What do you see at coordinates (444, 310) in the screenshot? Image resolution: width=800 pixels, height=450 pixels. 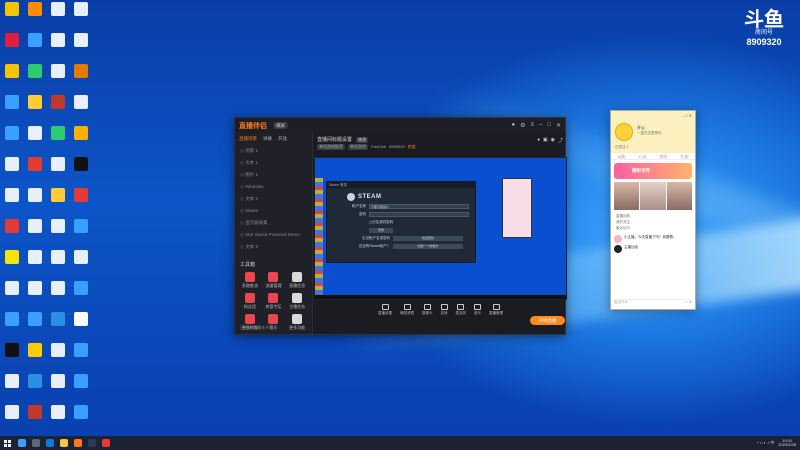 I see `dock-button: 游戏` at bounding box center [444, 310].